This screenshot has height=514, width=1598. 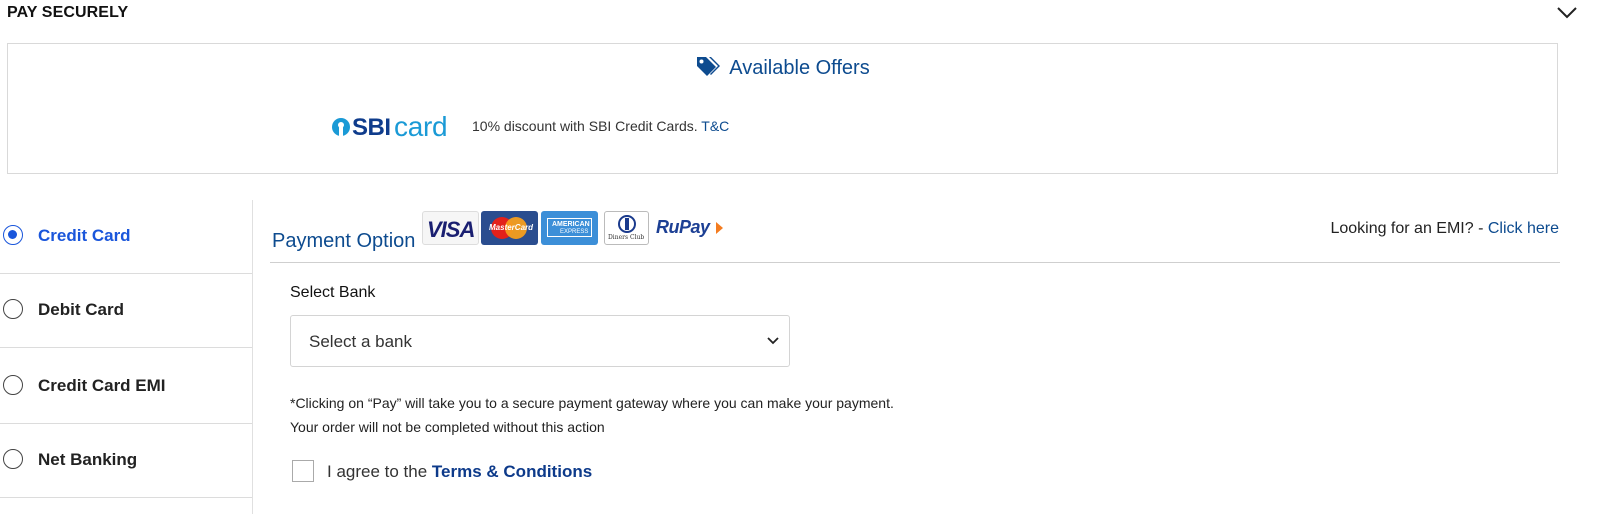 I want to click on section-title: PAY SECURELY, so click(x=68, y=12).